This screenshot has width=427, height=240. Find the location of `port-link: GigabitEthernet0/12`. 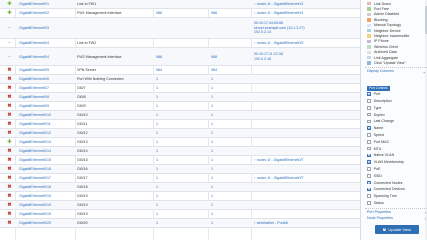

port-link: GigabitEthernet0/12 is located at coordinates (48, 133).